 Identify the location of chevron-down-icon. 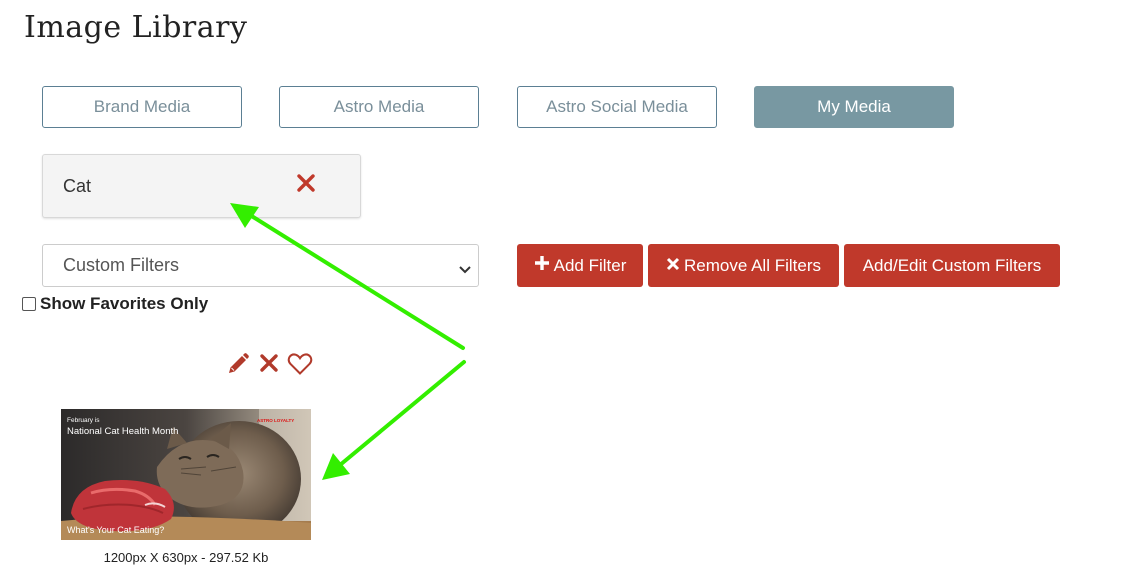
(465, 270).